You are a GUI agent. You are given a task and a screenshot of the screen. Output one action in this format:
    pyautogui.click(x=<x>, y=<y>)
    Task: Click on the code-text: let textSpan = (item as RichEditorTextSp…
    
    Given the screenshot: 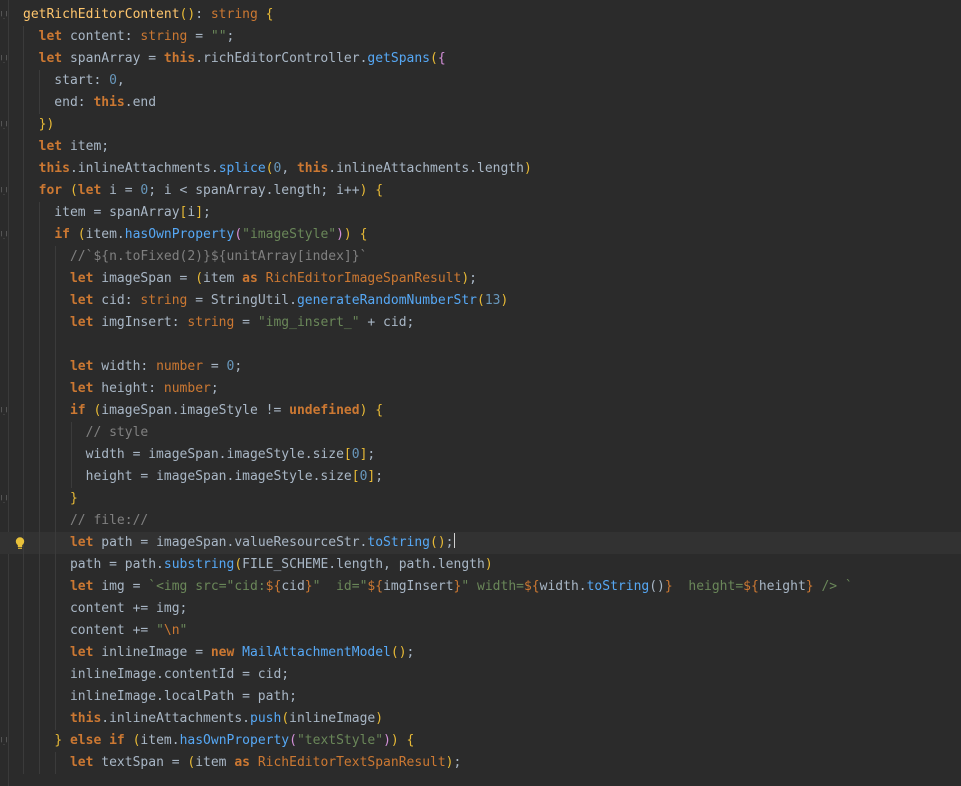 What is the action you would take?
    pyautogui.click(x=265, y=762)
    